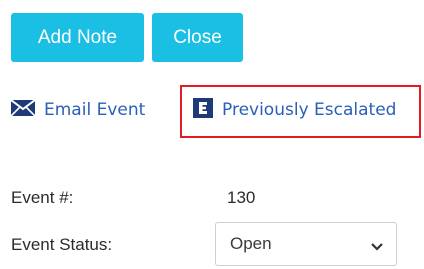  I want to click on event-status-select: Open, so click(306, 244).